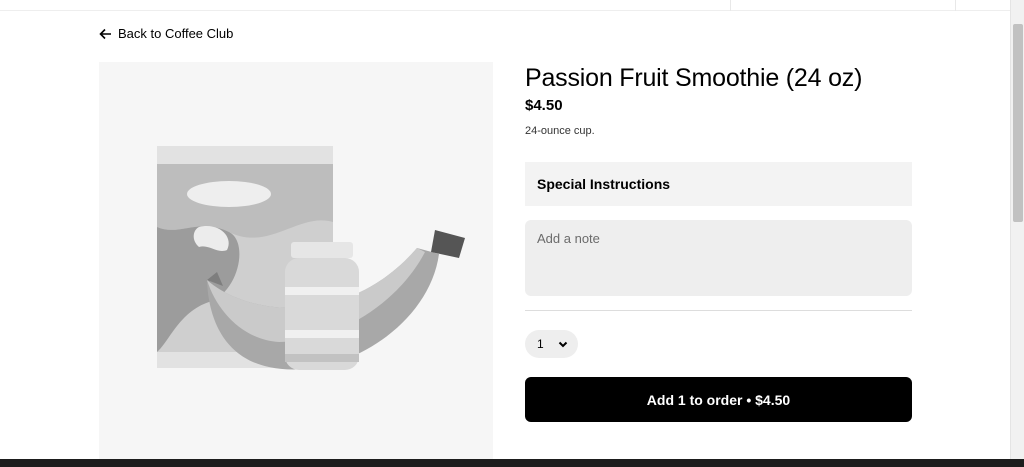 This screenshot has width=1024, height=467. I want to click on arrow-left-icon, so click(105, 33).